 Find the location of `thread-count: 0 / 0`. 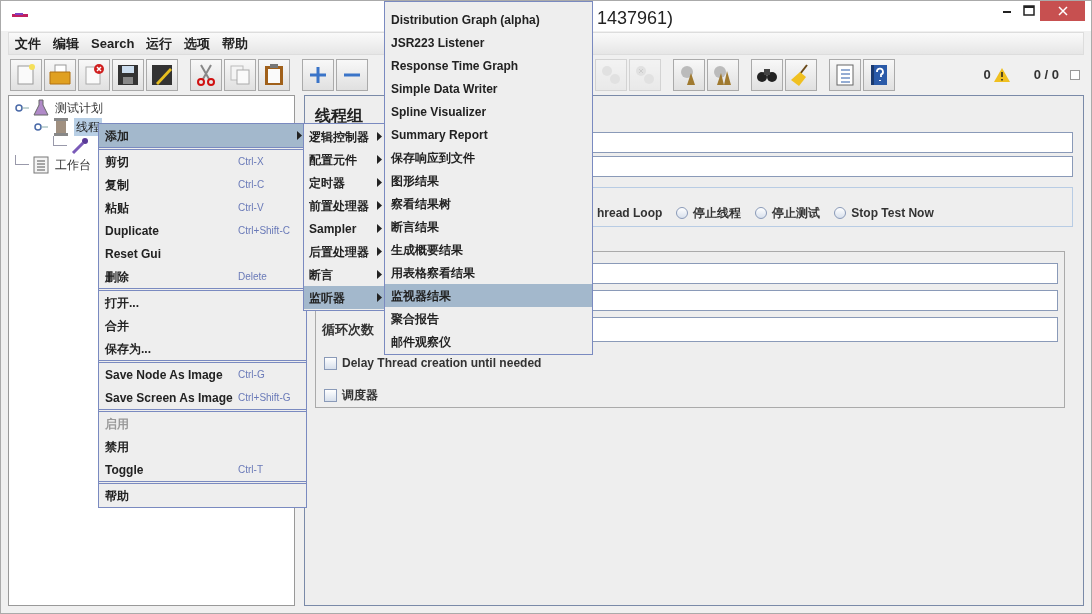

thread-count: 0 / 0 is located at coordinates (1046, 75).